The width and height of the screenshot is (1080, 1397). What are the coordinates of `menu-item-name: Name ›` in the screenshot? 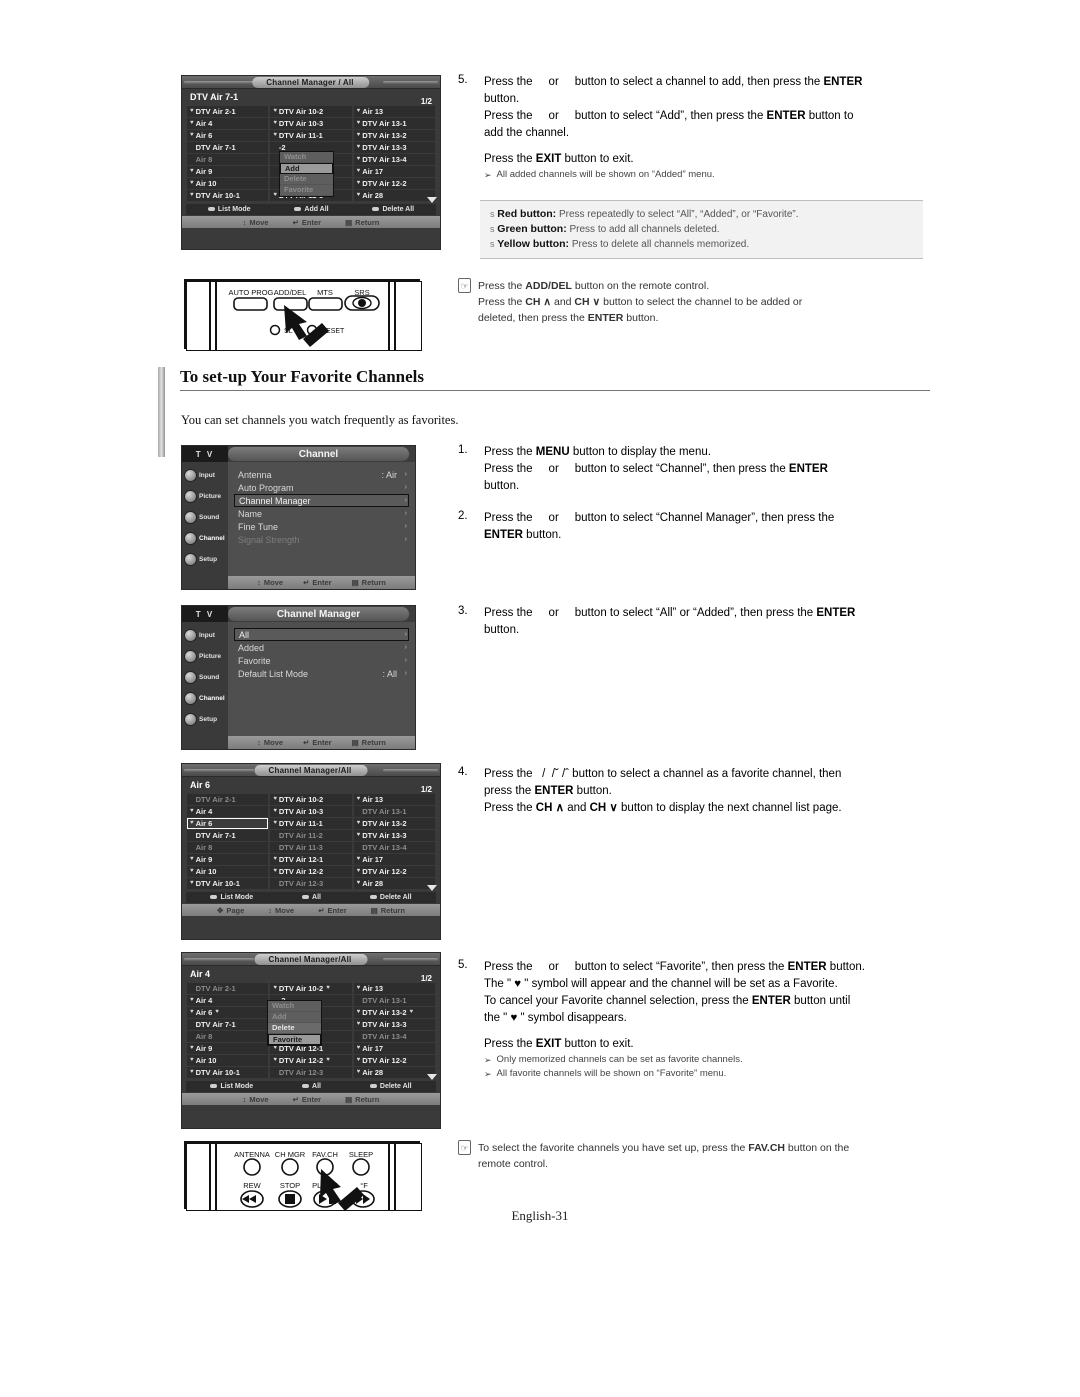 It's located at (321, 513).